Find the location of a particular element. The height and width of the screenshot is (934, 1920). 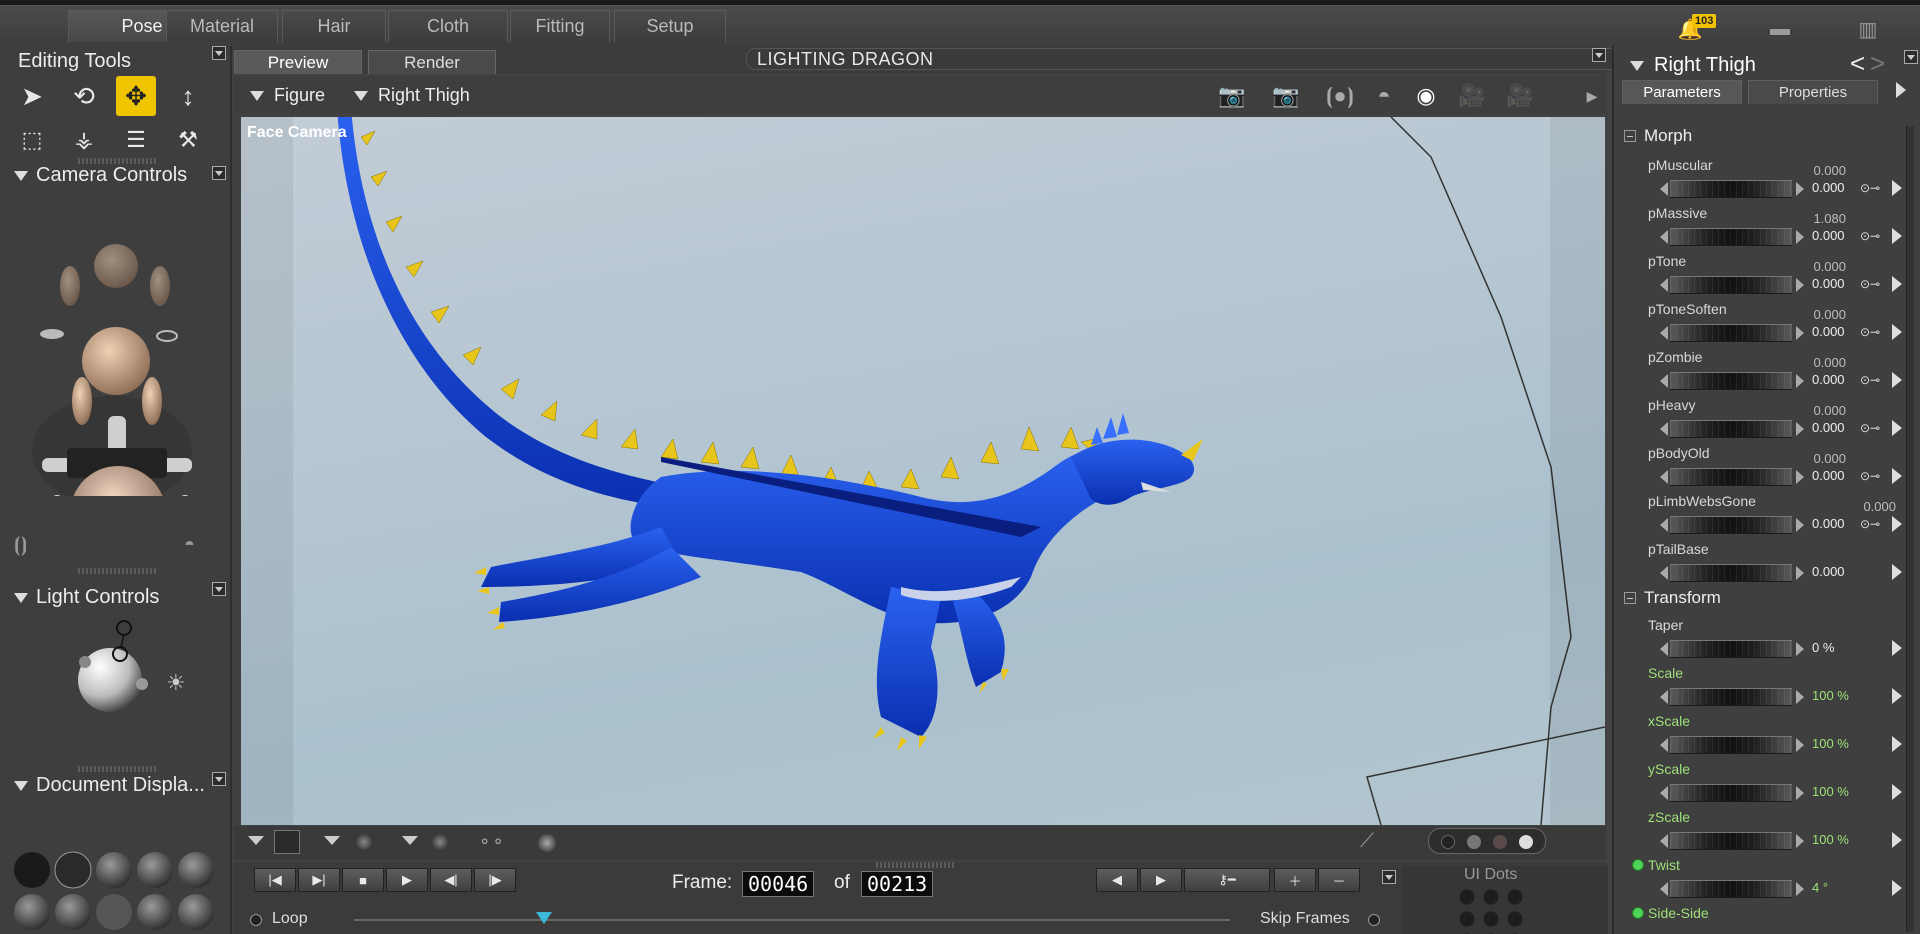

scale-tool-icon: ⬚ is located at coordinates (32, 140).